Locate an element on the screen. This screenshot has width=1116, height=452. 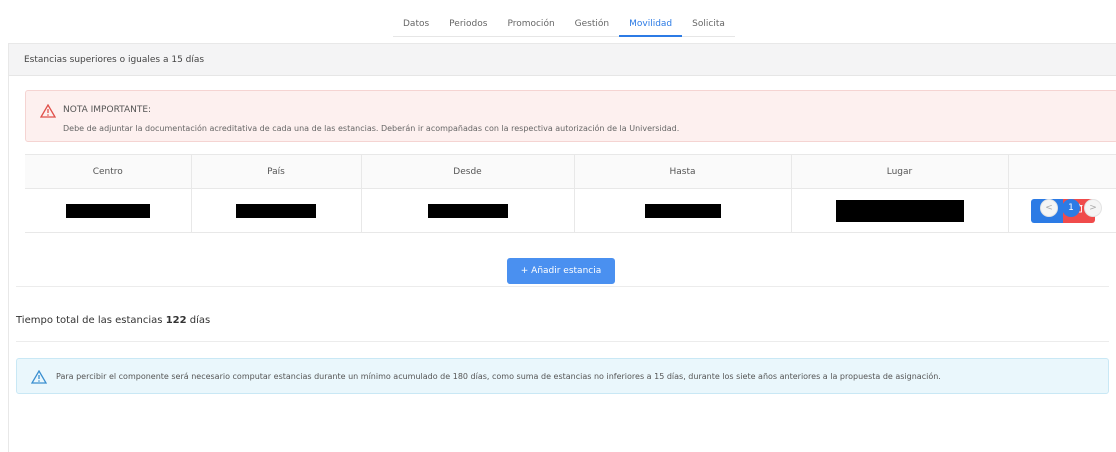
column-header-desde: Desde is located at coordinates (468, 171).